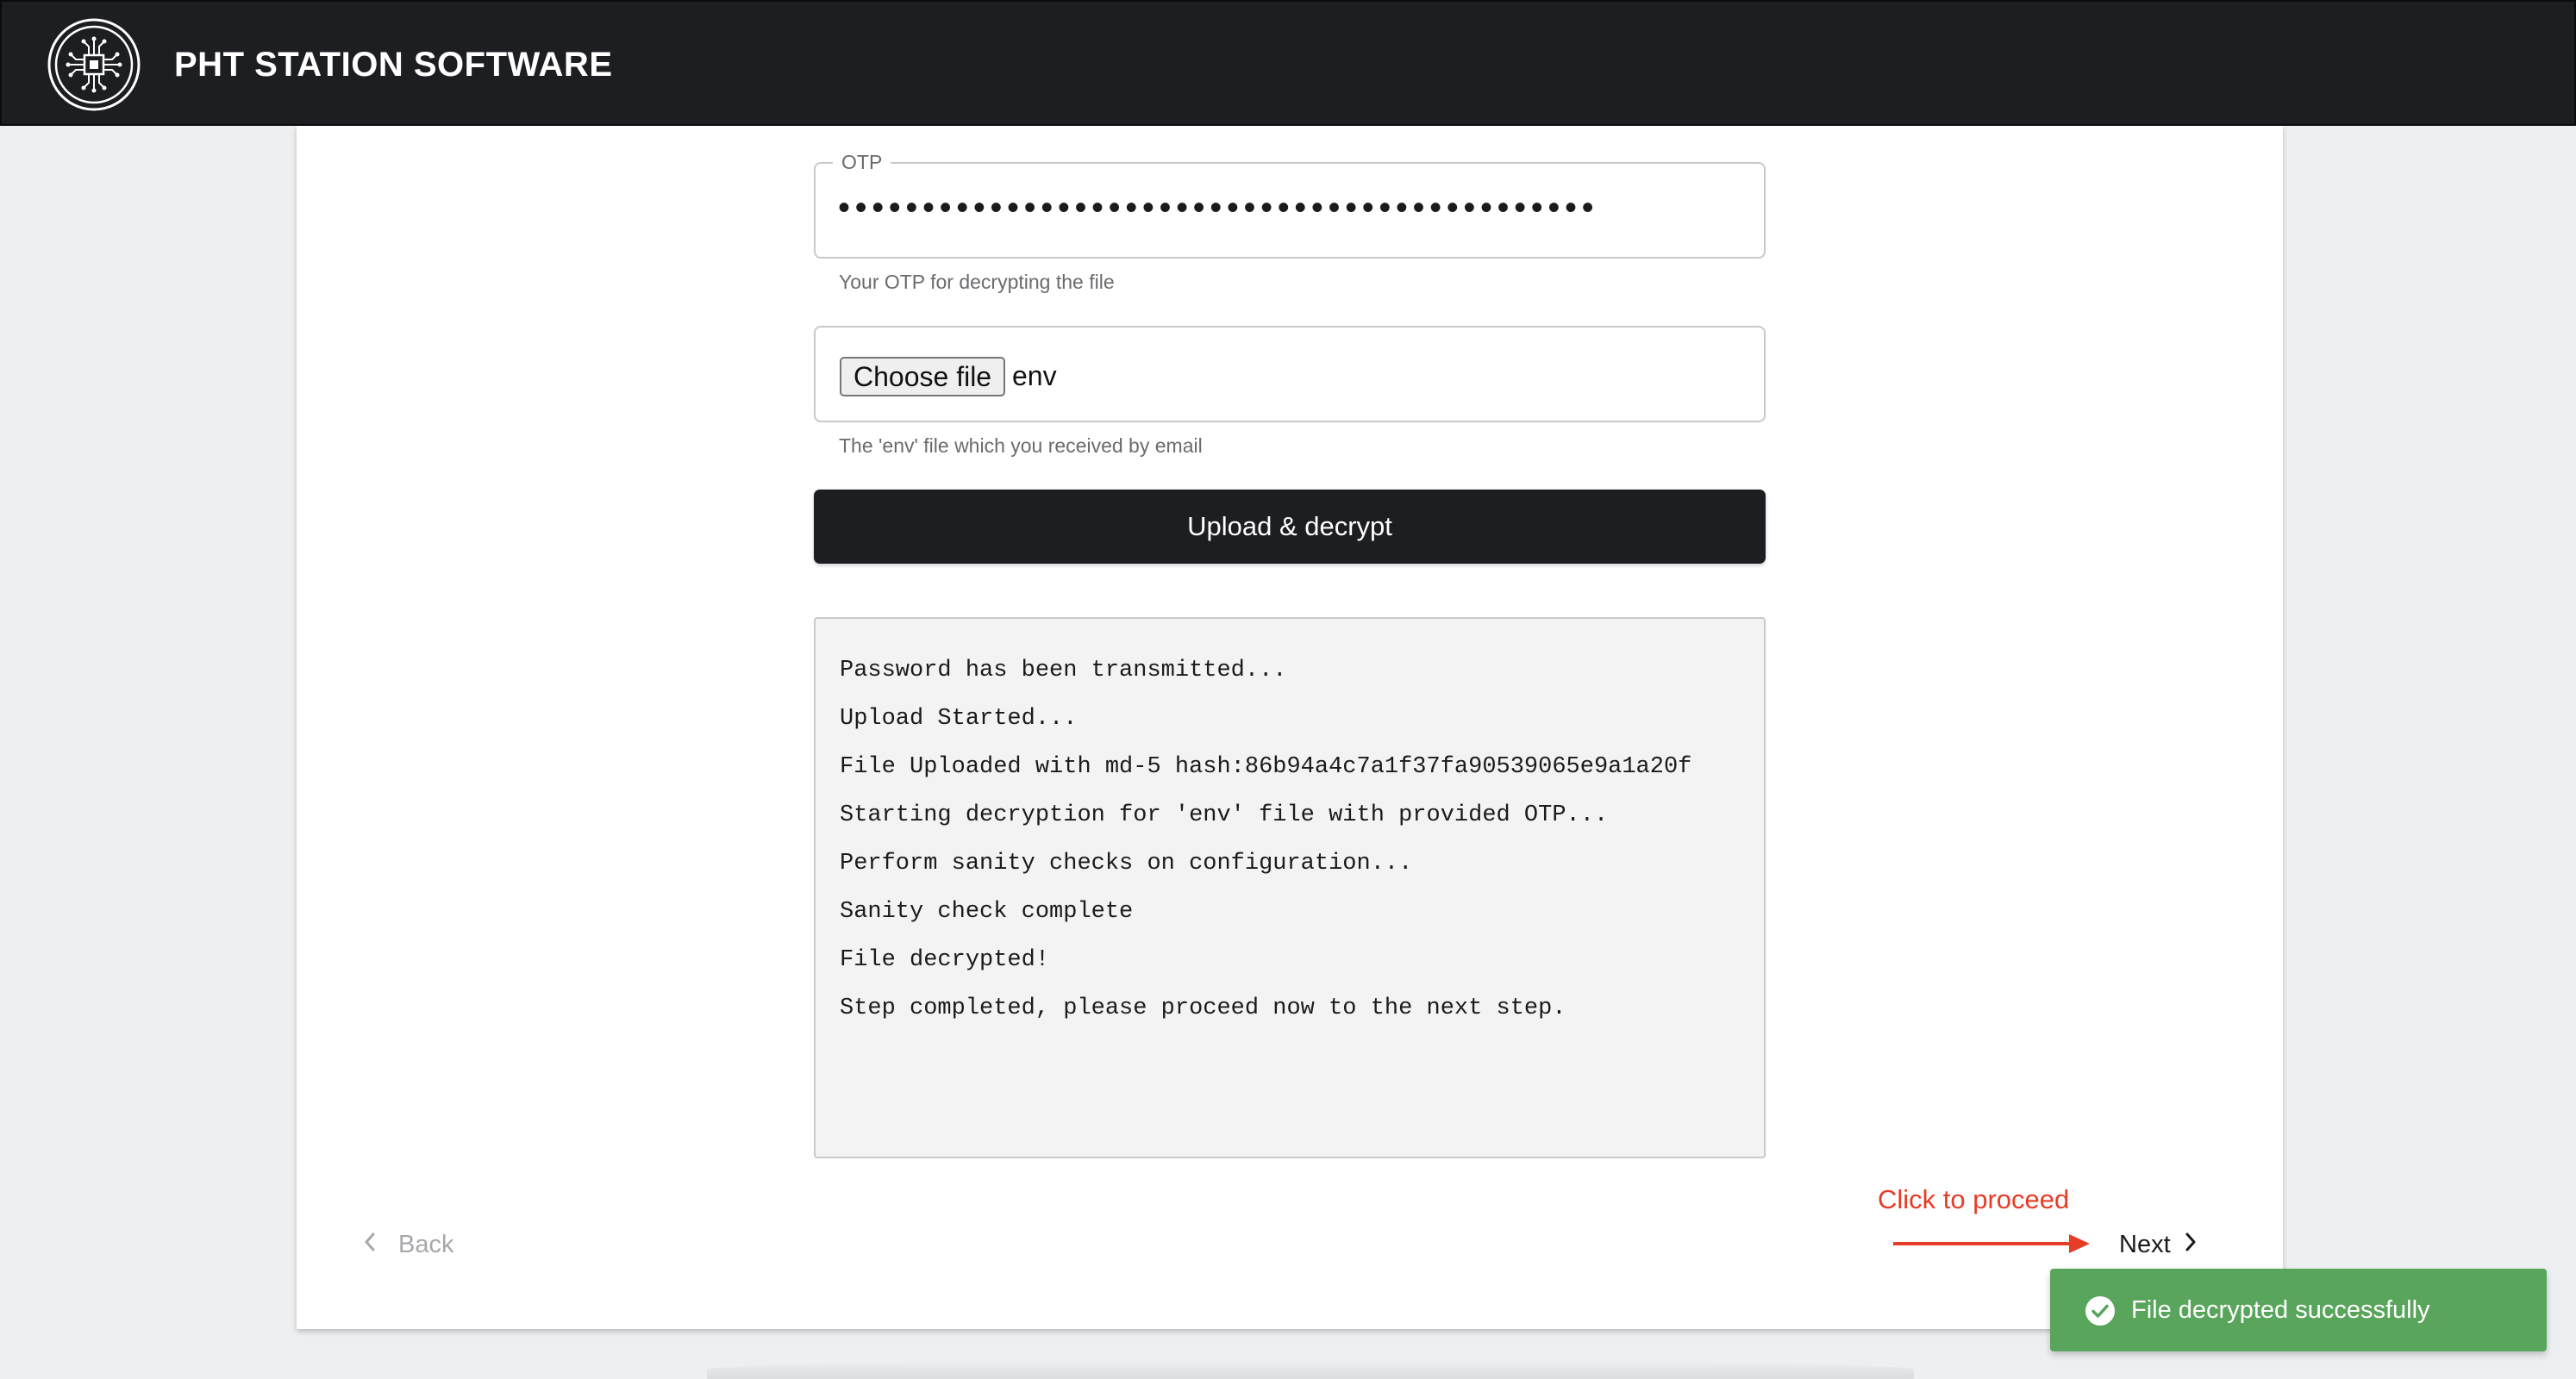 The width and height of the screenshot is (2576, 1379). Describe the element at coordinates (1034, 375) in the screenshot. I see `selected-file-name: env` at that location.